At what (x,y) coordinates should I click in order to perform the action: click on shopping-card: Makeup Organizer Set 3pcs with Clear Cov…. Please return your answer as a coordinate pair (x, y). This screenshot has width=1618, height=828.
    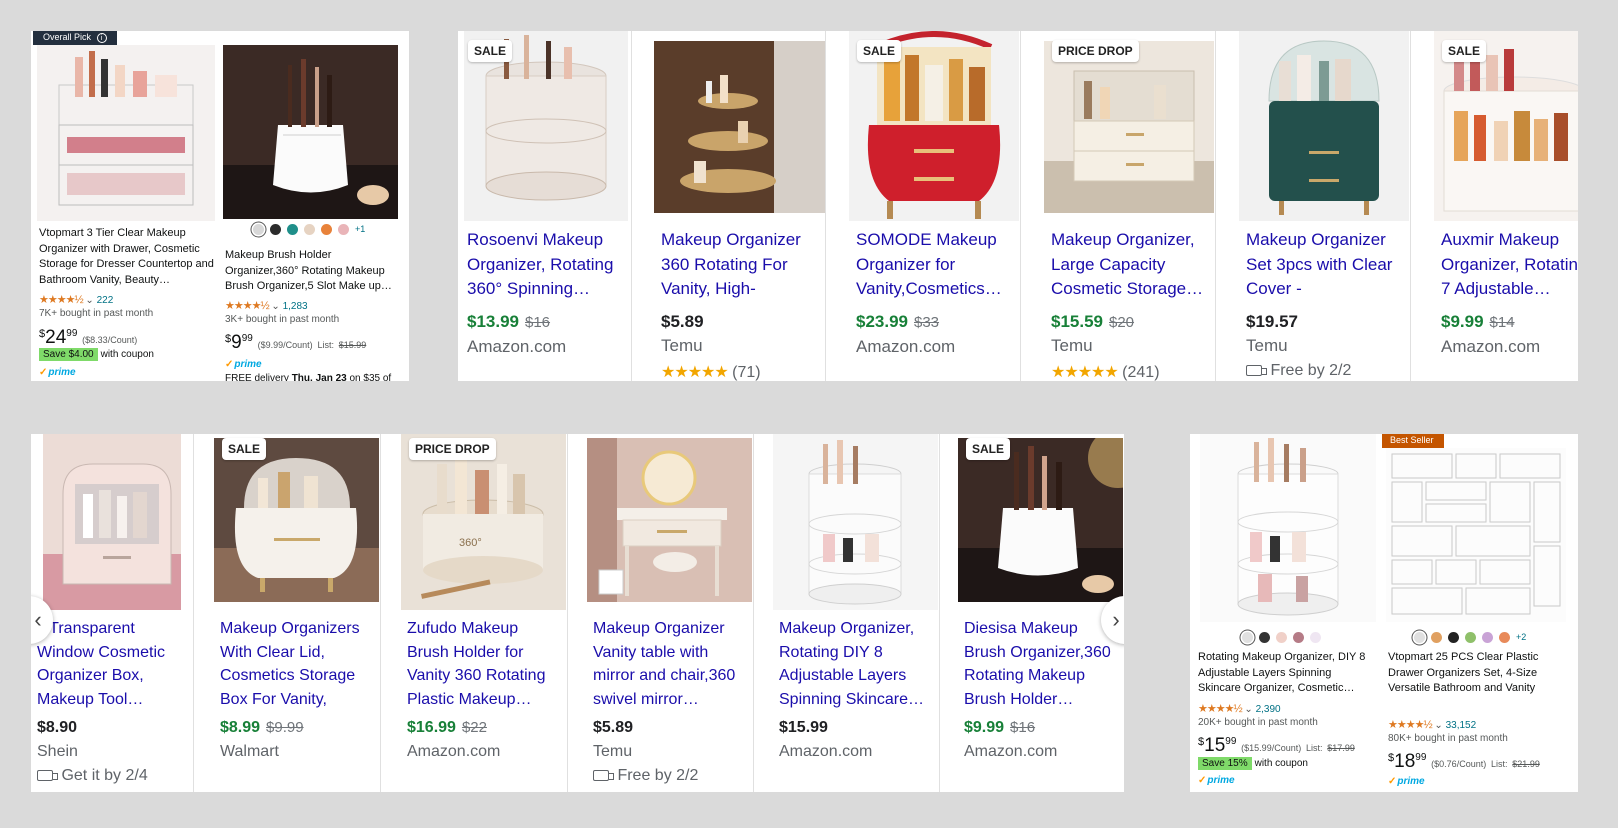
    Looking at the image, I should click on (1323, 206).